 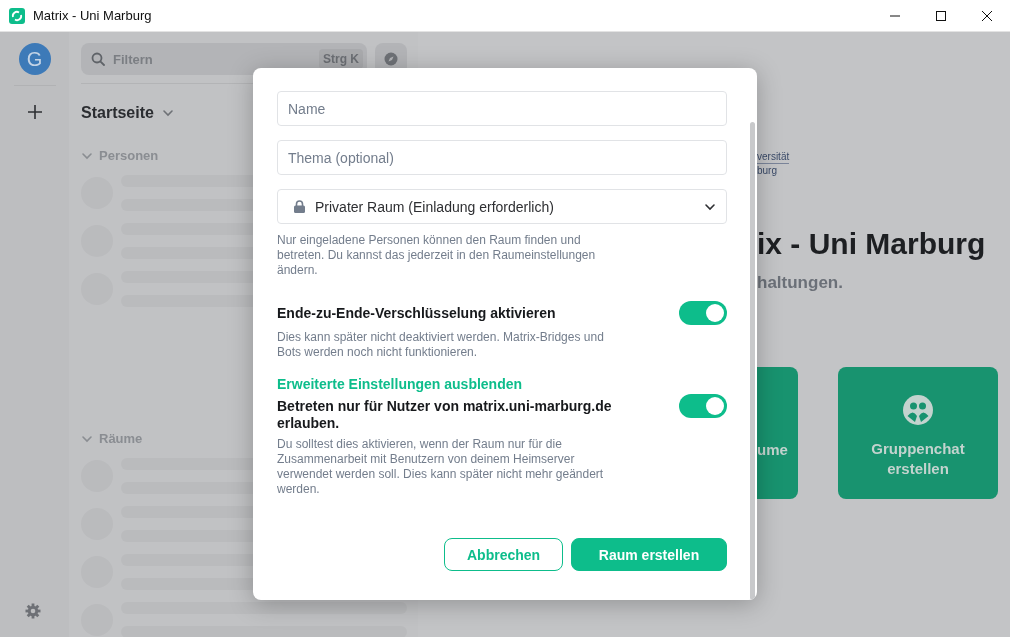 What do you see at coordinates (445, 415) in the screenshot?
I see `option-label: Betreten nur für Nutzer von matrix.uni-marburg.de erlauben.` at bounding box center [445, 415].